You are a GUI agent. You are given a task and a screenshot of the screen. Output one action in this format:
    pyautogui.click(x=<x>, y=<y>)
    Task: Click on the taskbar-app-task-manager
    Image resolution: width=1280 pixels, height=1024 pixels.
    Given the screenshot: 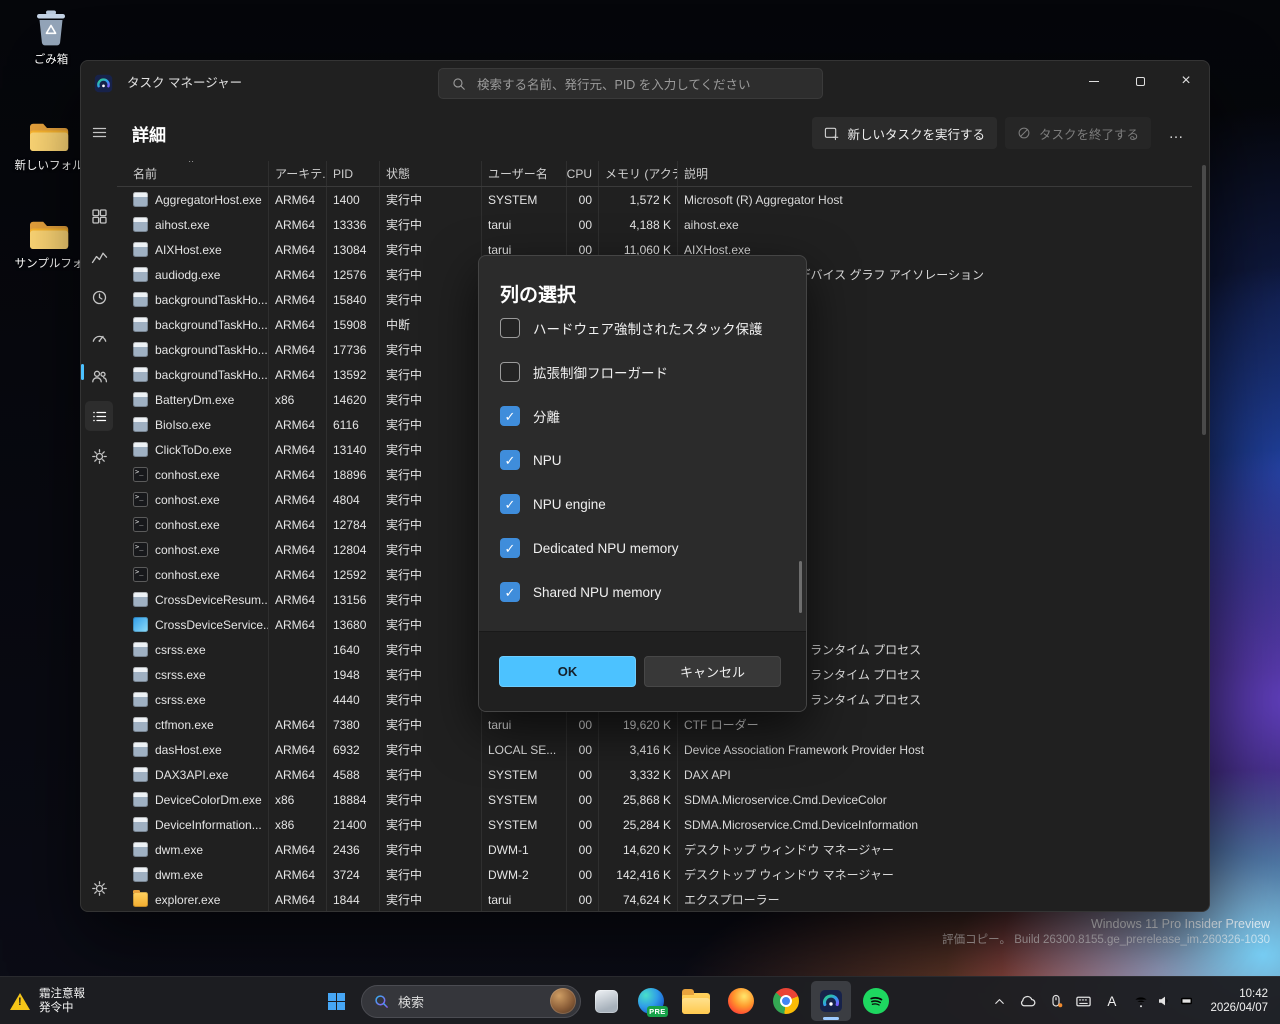 What is the action you would take?
    pyautogui.click(x=831, y=1001)
    